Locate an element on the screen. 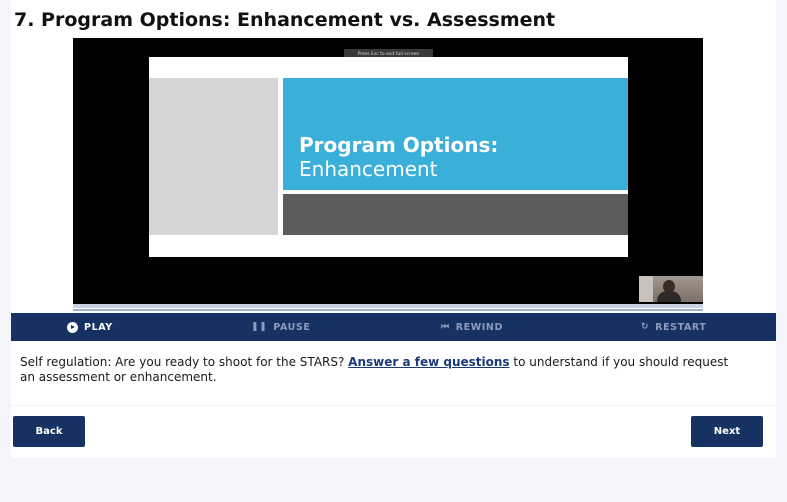 The image size is (787, 502). video-controls: PLAY ❚❚ PAUSE ⏮ REWIND ↻ RESTART is located at coordinates (393, 327).